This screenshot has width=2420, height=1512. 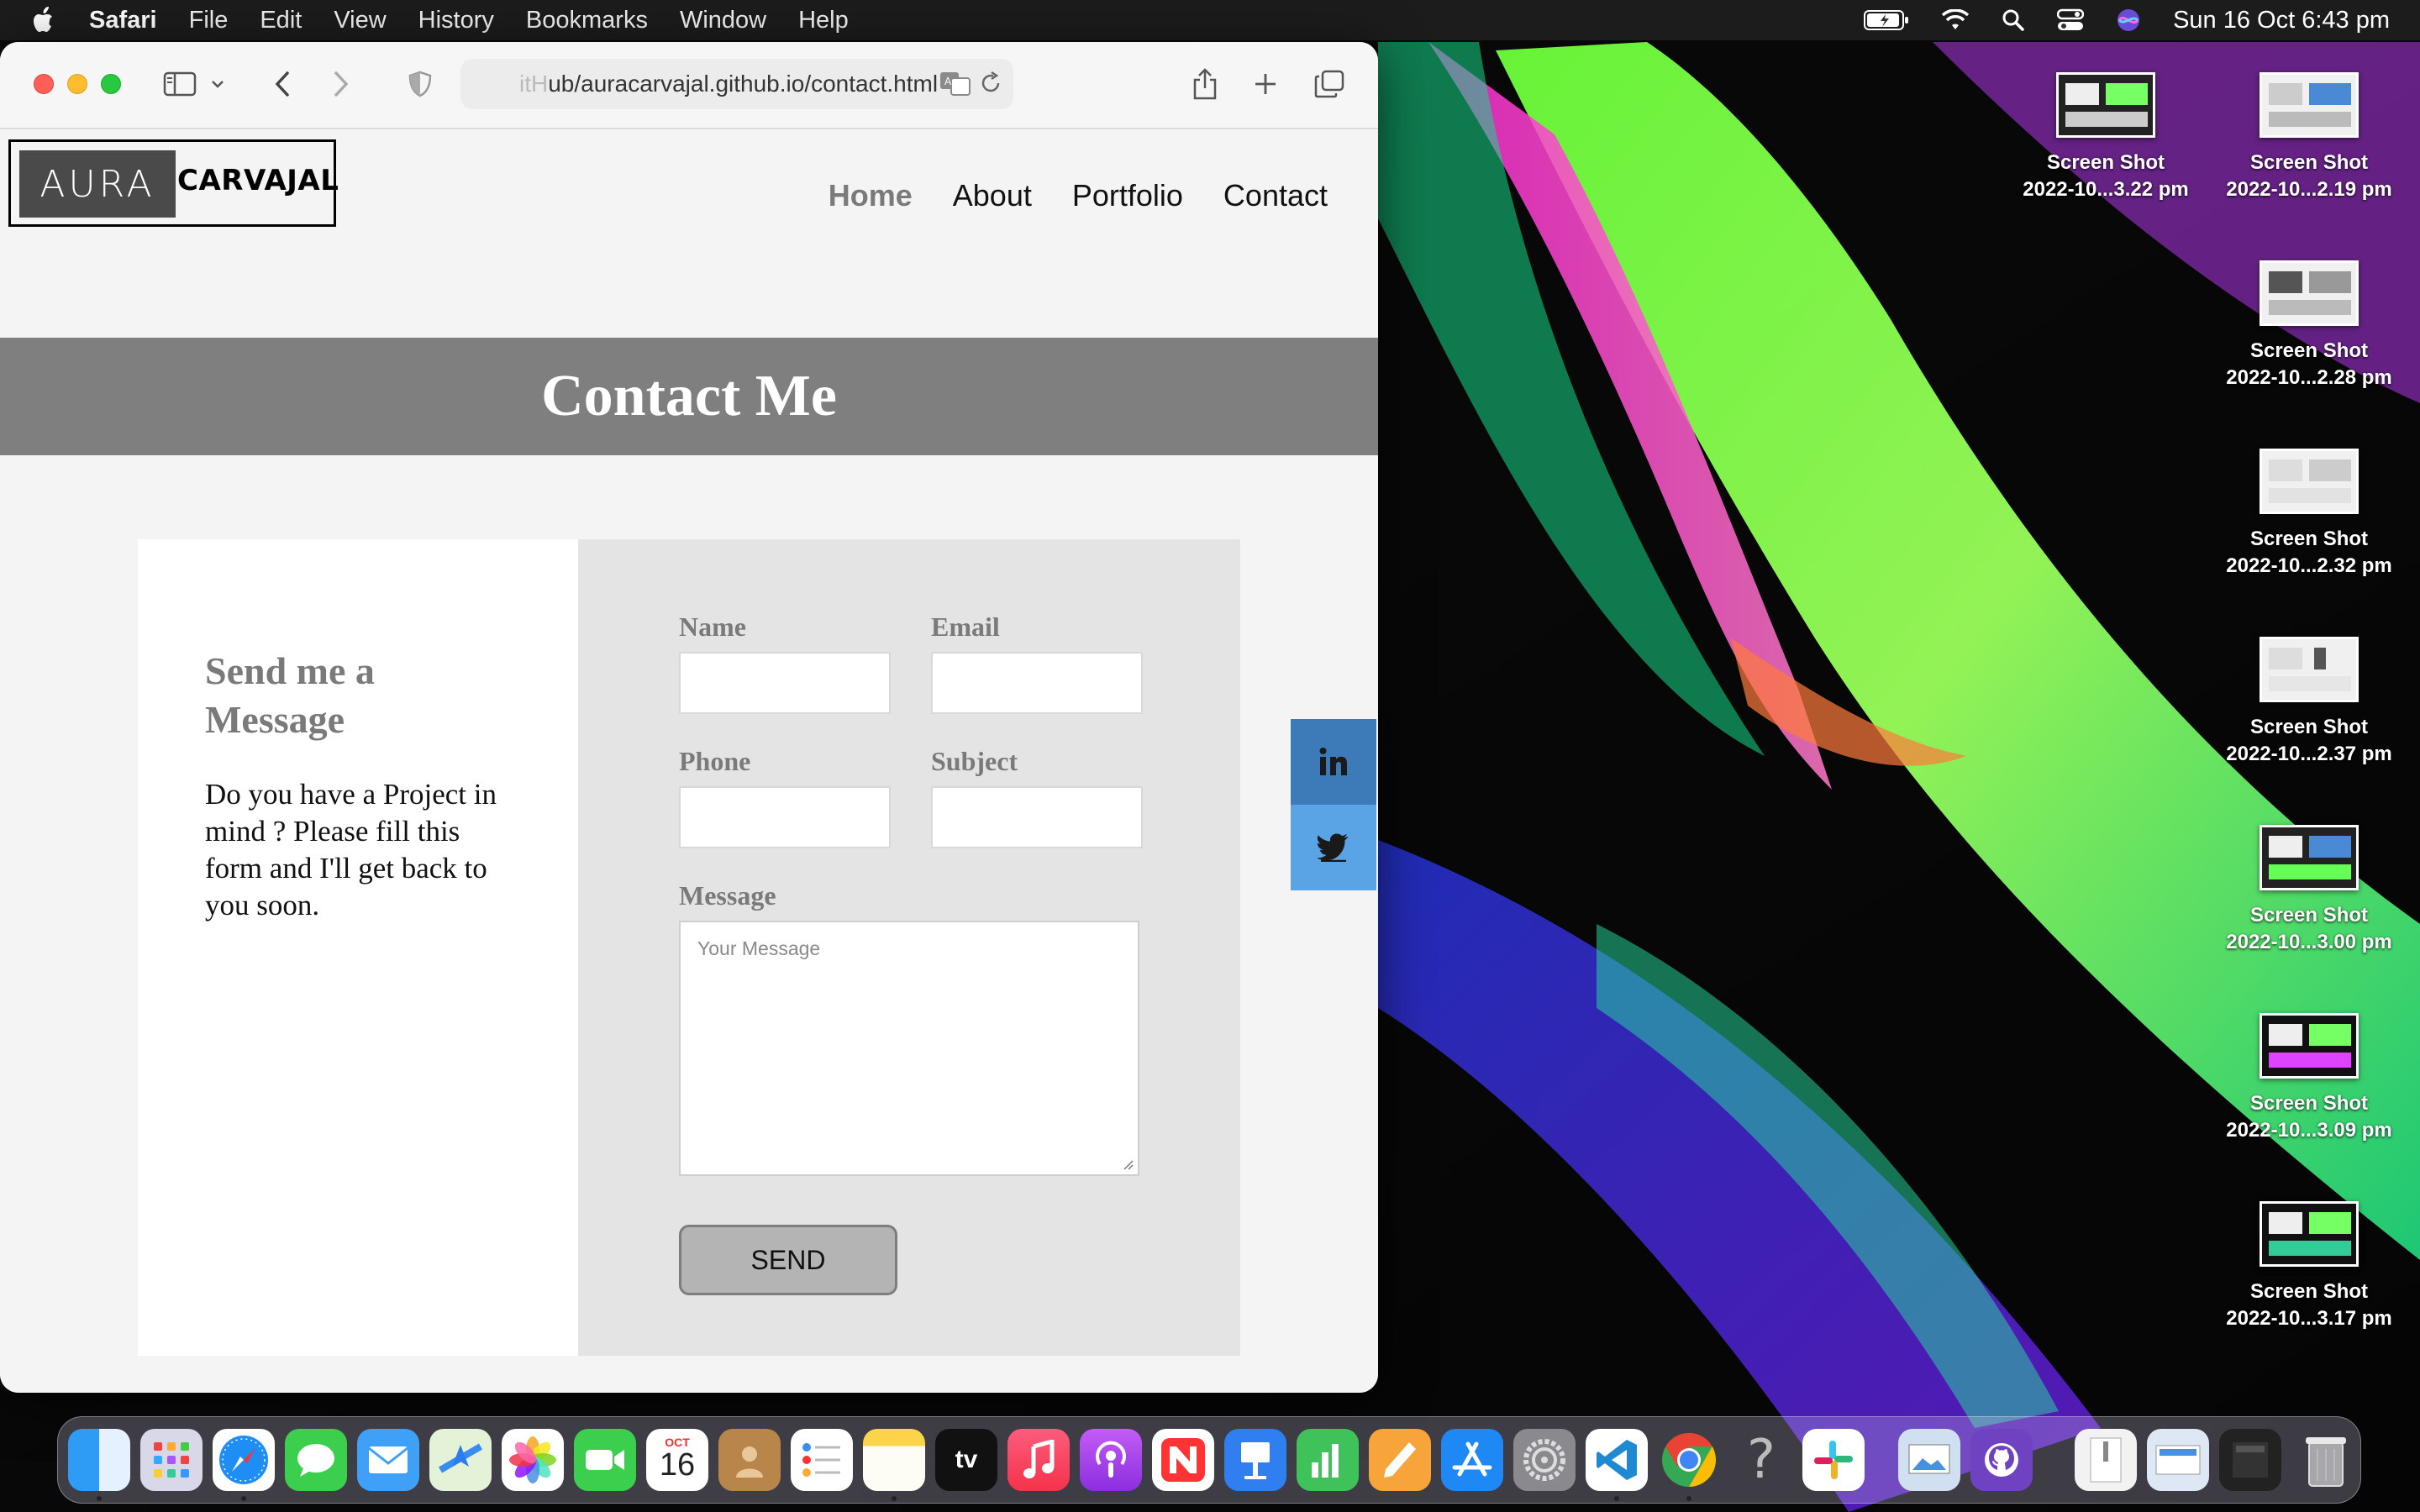 I want to click on menu-help: Help, so click(x=824, y=20).